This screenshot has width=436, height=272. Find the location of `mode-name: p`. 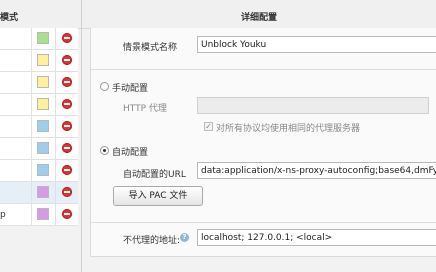

mode-name: p is located at coordinates (3, 215).